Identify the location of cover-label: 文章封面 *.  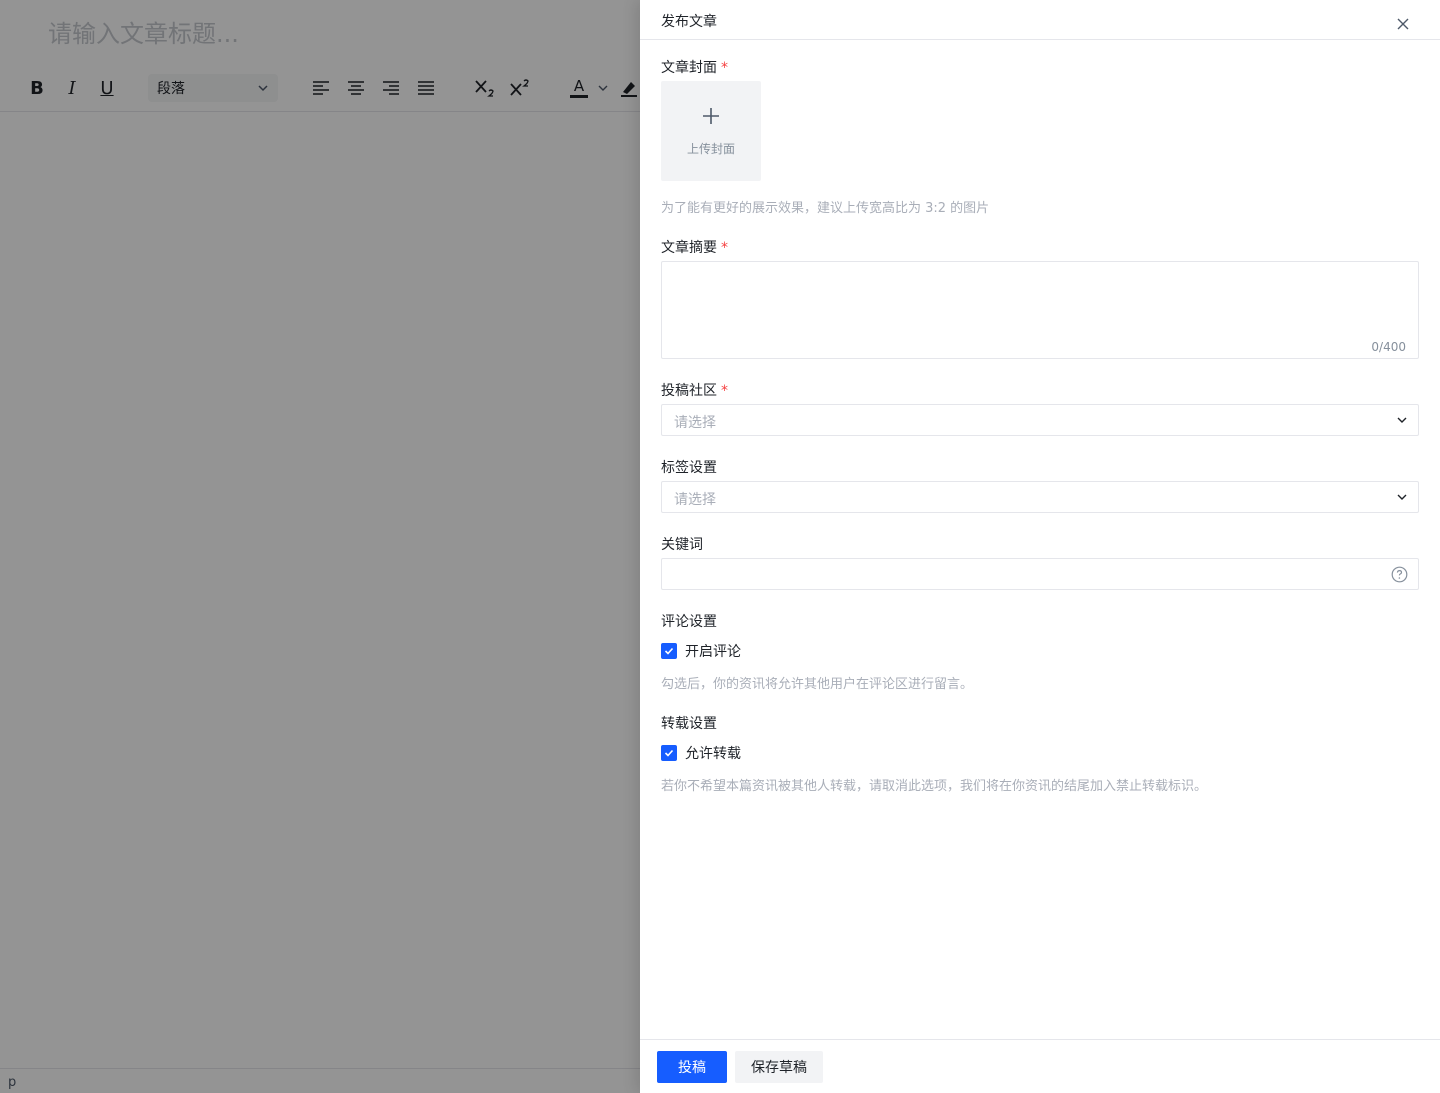
(694, 67).